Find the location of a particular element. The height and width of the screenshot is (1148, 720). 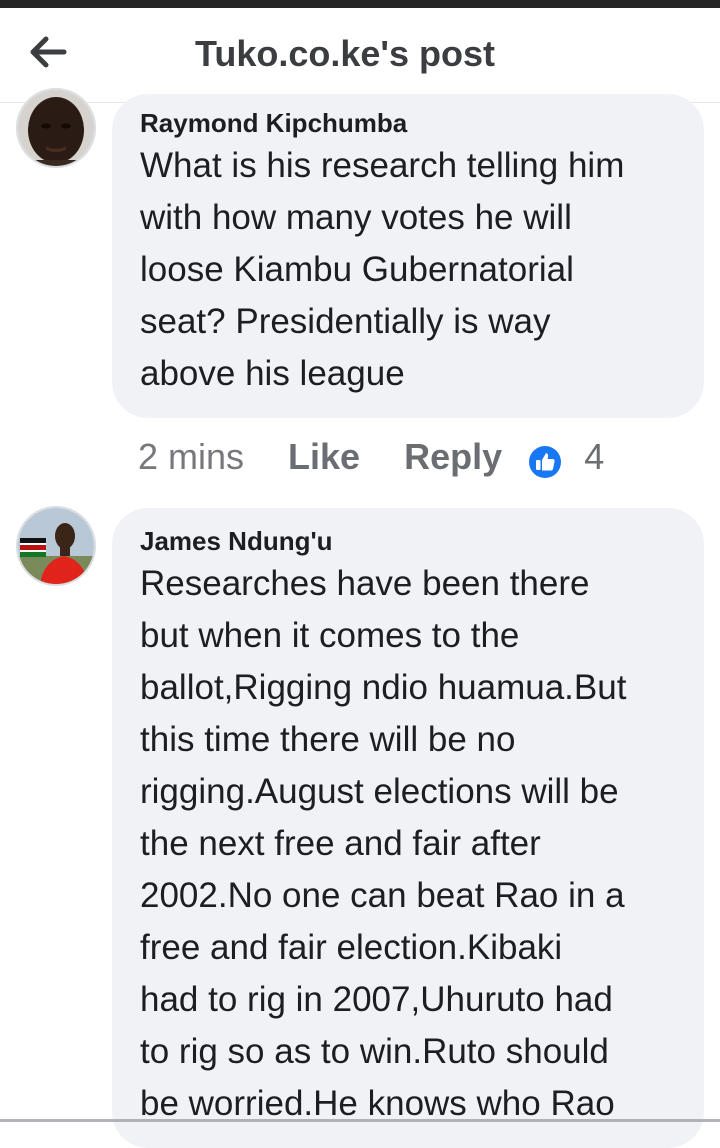

reaction-count: 4 is located at coordinates (594, 456).